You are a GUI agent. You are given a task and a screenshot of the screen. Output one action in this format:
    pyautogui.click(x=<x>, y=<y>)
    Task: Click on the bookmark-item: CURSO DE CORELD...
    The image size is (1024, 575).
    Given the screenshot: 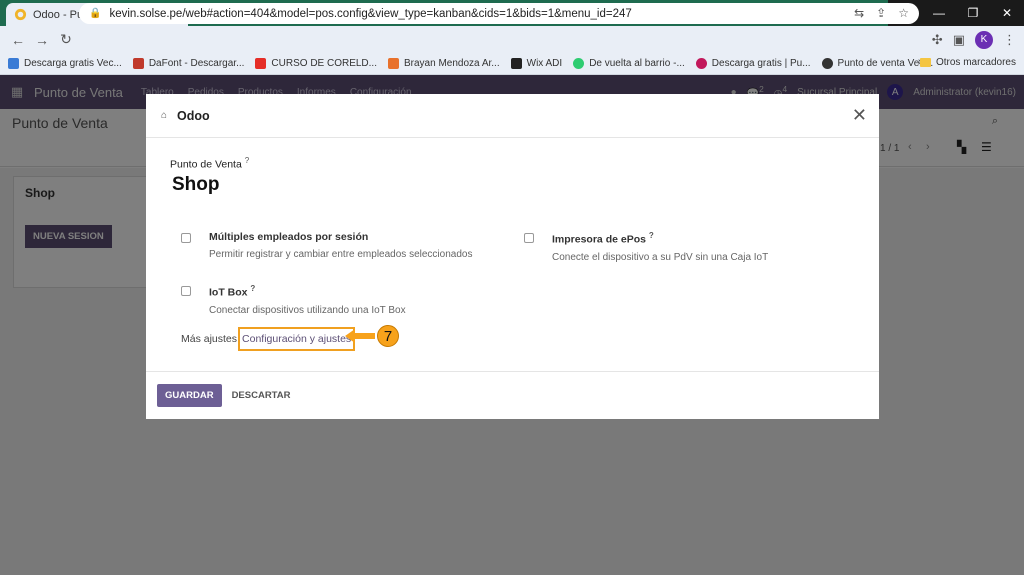 What is the action you would take?
    pyautogui.click(x=316, y=63)
    